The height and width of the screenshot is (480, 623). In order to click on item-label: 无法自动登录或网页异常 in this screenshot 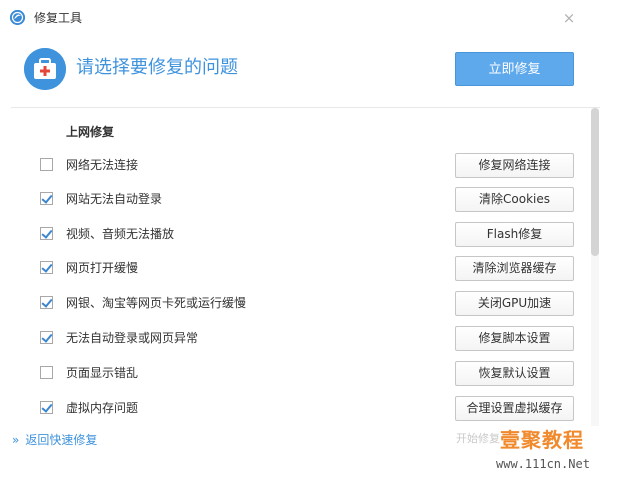, I will do `click(132, 338)`.